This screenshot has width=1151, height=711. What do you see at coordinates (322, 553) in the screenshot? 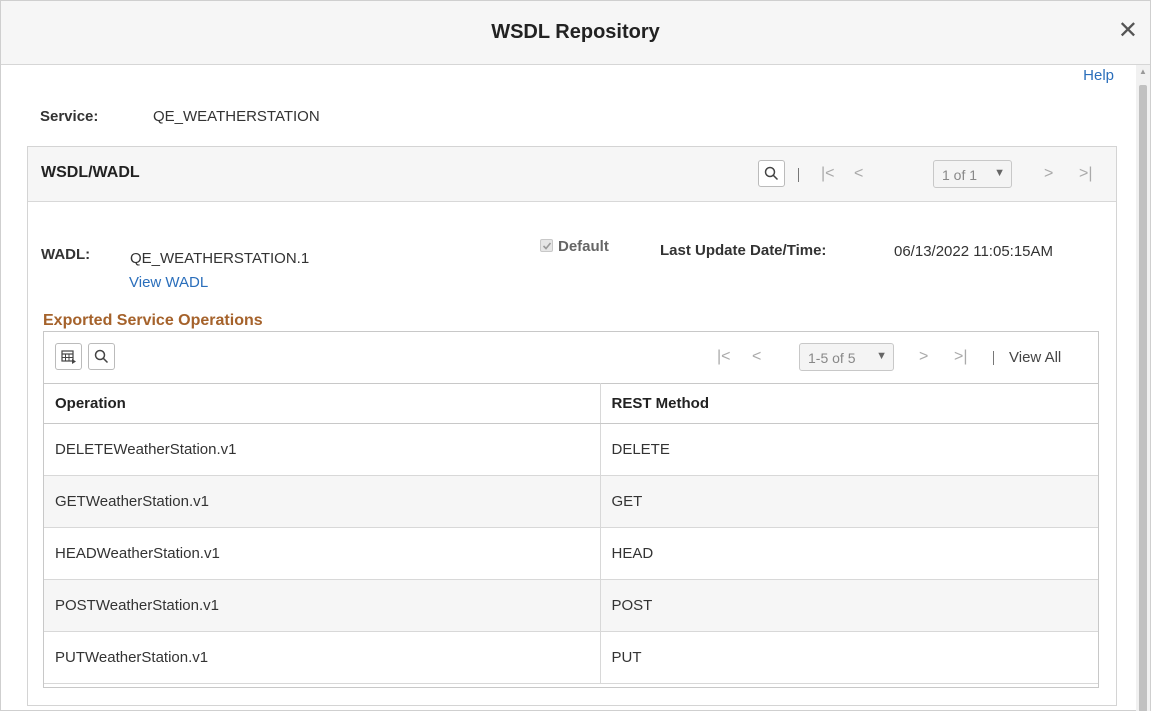
I see `operation-cell: HEADWeatherStation.v1` at bounding box center [322, 553].